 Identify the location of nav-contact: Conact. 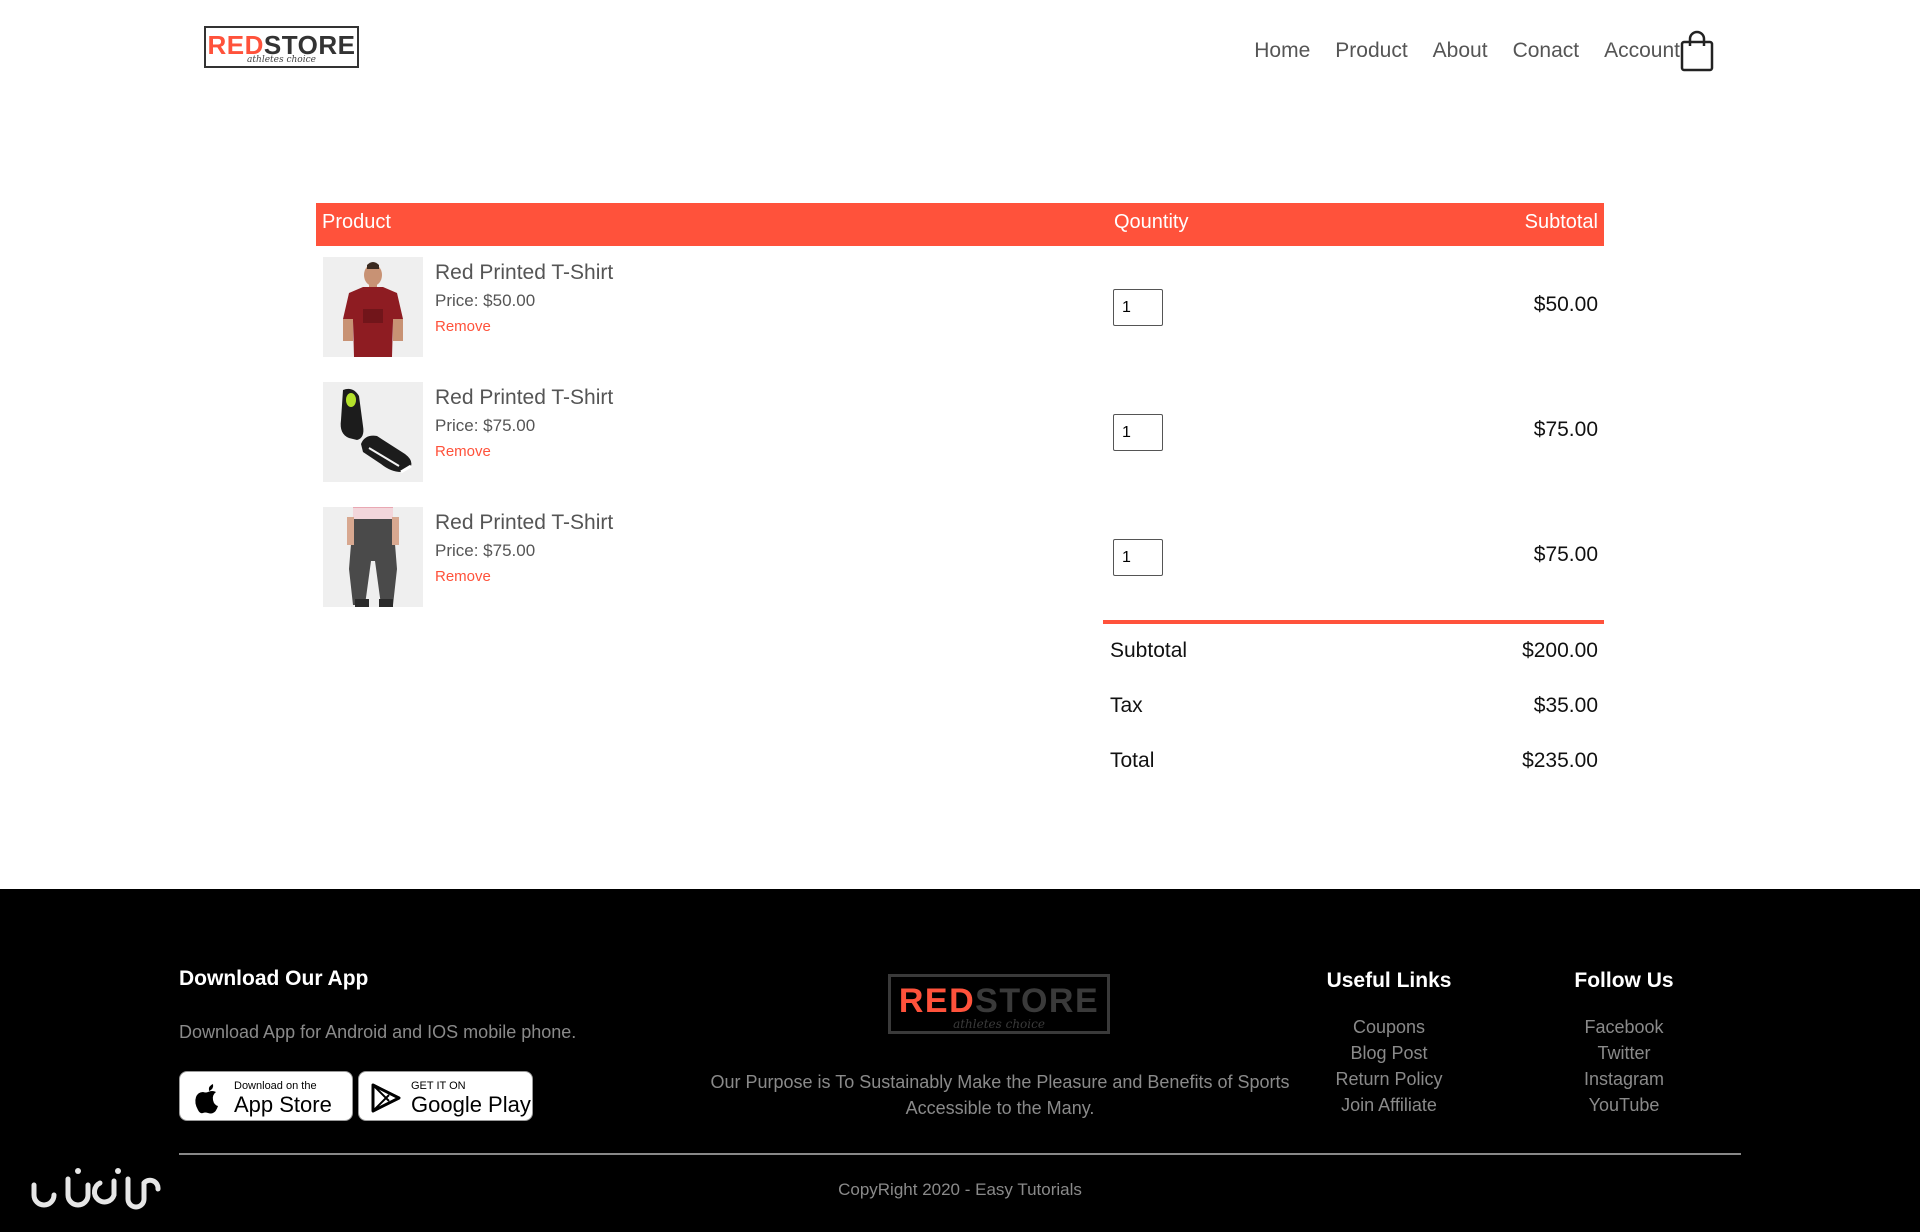
(1546, 51).